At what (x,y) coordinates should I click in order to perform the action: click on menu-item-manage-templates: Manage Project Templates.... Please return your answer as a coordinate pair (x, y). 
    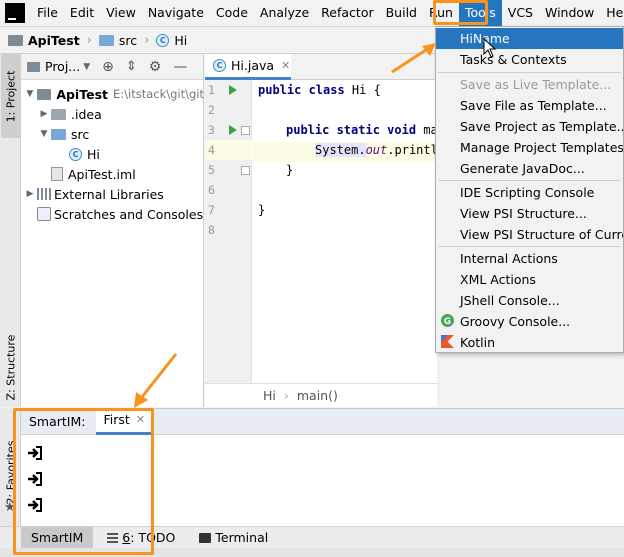
    Looking at the image, I should click on (529, 147).